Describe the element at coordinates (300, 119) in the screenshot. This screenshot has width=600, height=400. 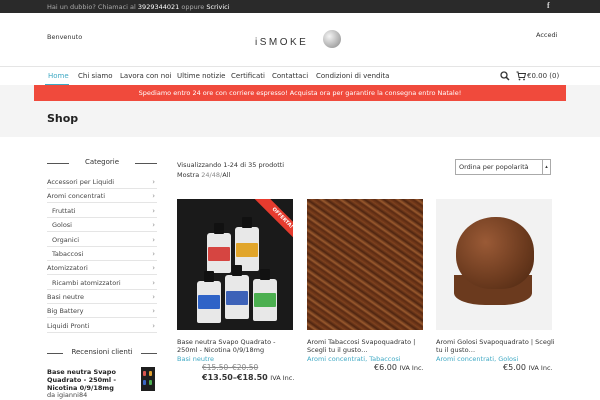
I see `page-header: Shop` at that location.